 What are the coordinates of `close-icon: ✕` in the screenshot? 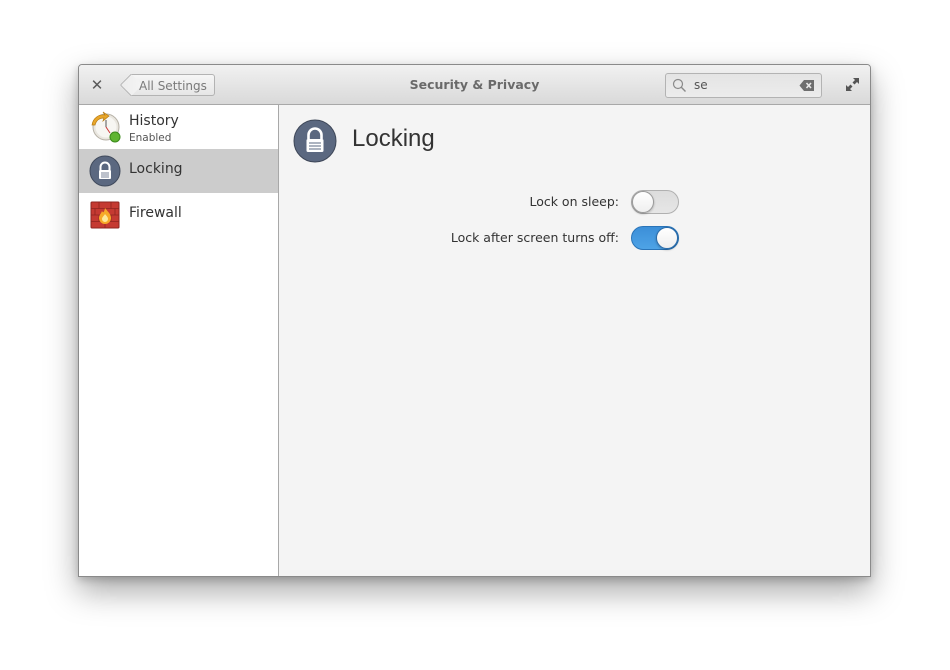 It's located at (97, 85).